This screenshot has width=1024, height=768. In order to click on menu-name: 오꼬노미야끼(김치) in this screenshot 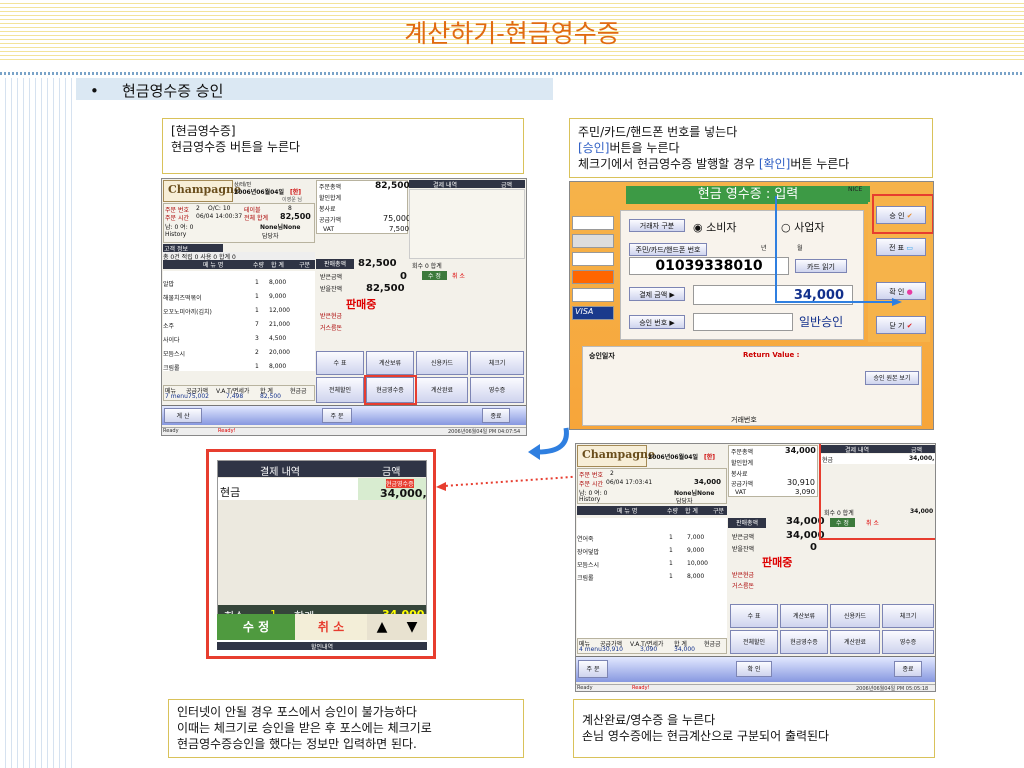, I will do `click(187, 311)`.